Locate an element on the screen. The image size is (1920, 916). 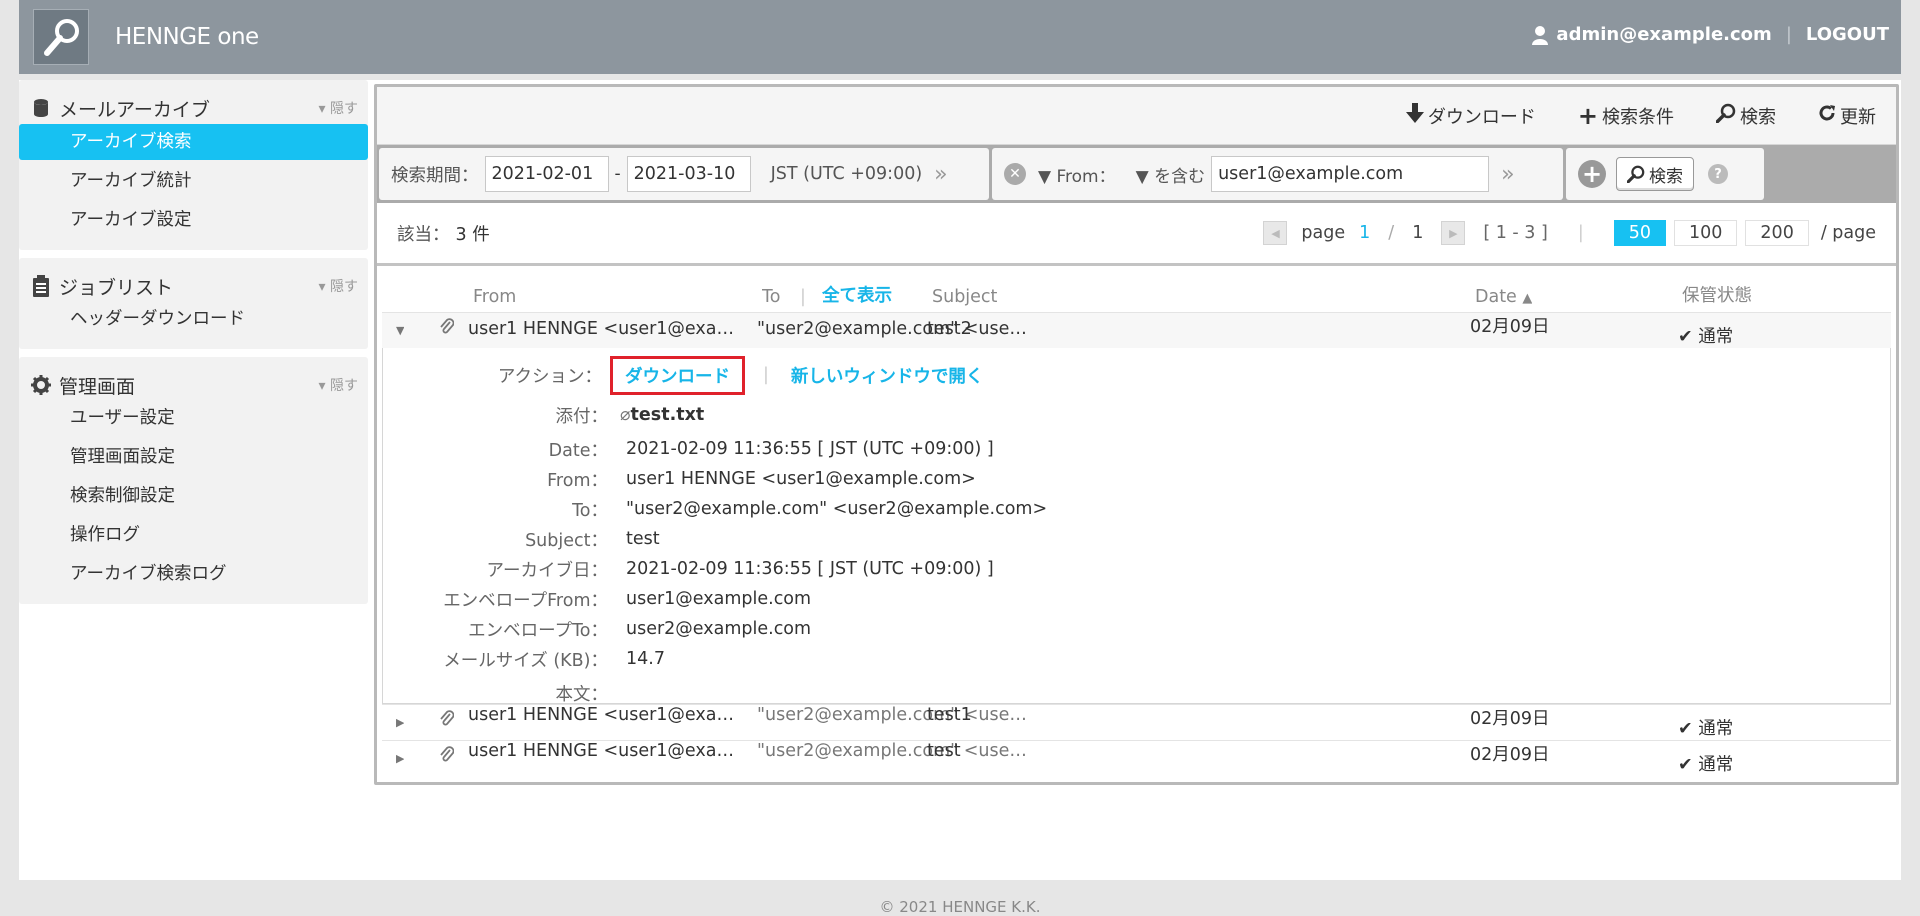
col-status: 保管状態 is located at coordinates (1717, 294).